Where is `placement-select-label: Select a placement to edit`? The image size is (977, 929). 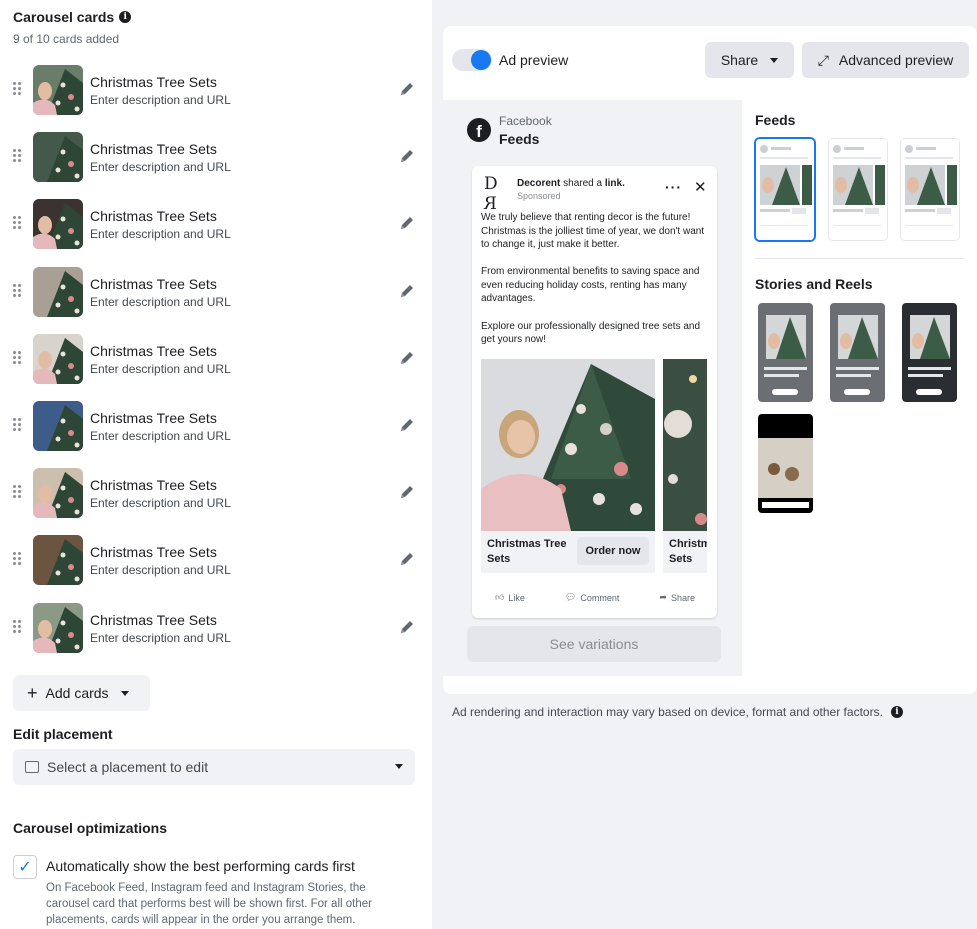 placement-select-label: Select a placement to edit is located at coordinates (128, 767).